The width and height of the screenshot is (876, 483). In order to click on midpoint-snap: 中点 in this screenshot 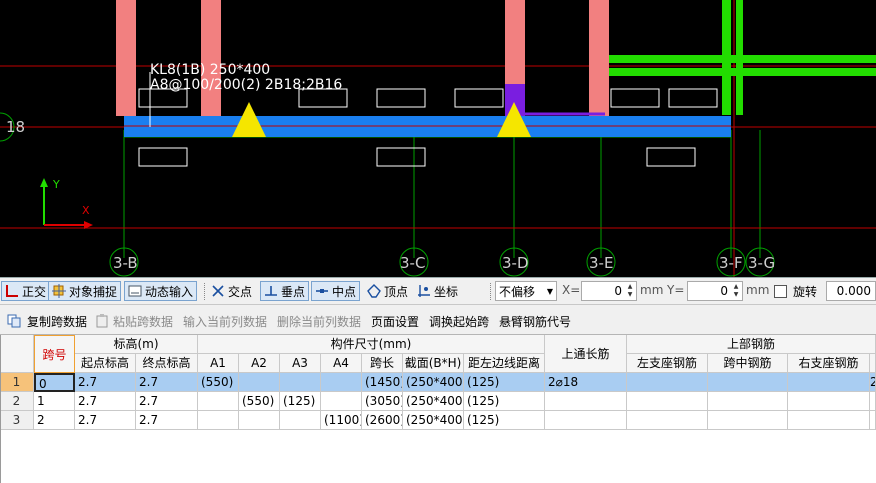, I will do `click(336, 291)`.